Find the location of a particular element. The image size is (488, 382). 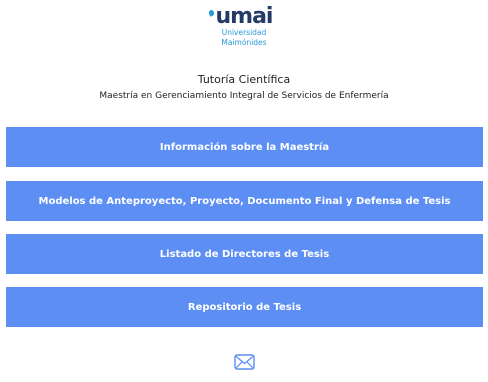

university-logo: umai Universidad Maimónides is located at coordinates (244, 26).